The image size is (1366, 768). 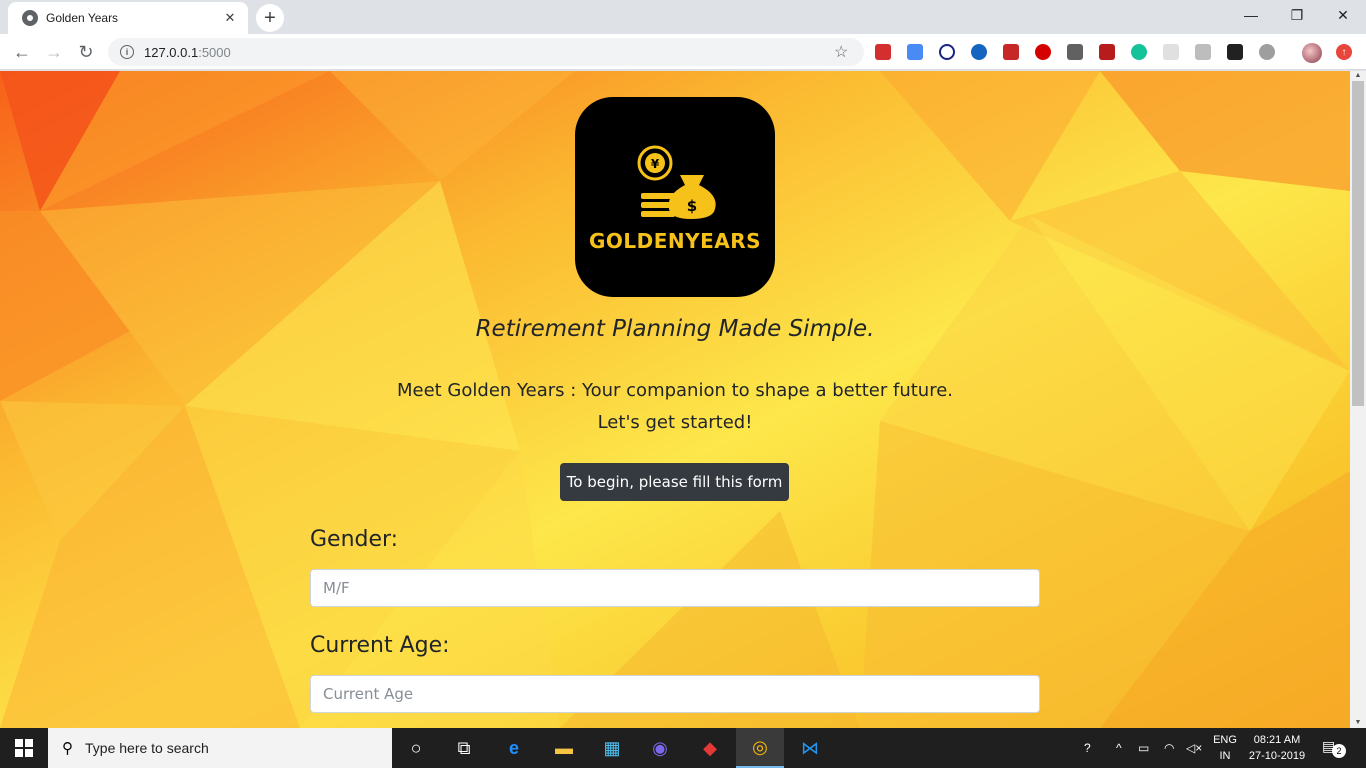 I want to click on extension-eye-icon, so click(x=979, y=52).